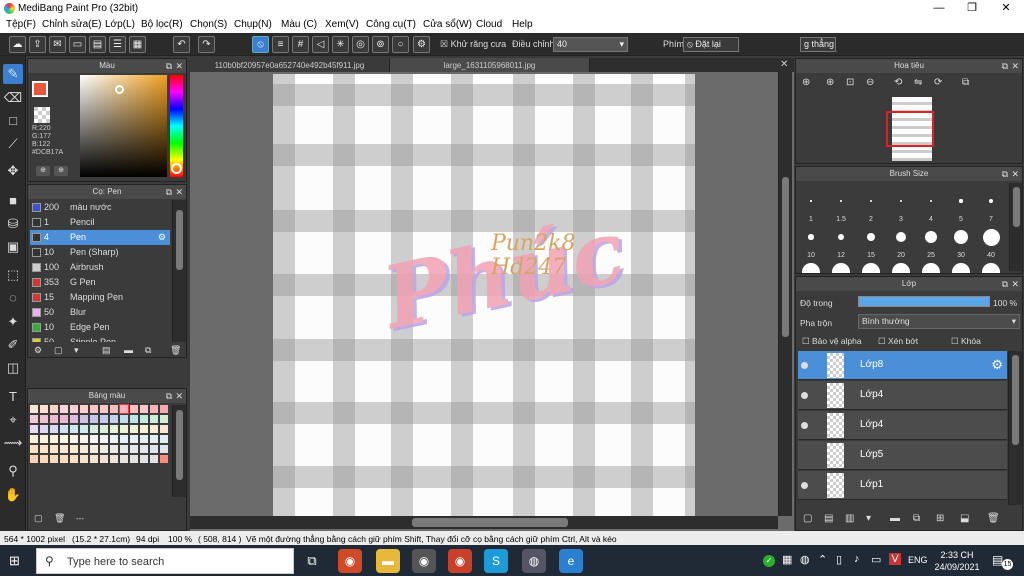  I want to click on vietkey-icon: V, so click(895, 559).